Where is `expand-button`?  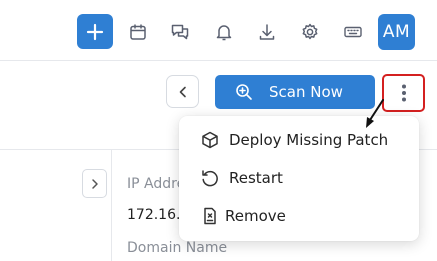
expand-button is located at coordinates (94, 183).